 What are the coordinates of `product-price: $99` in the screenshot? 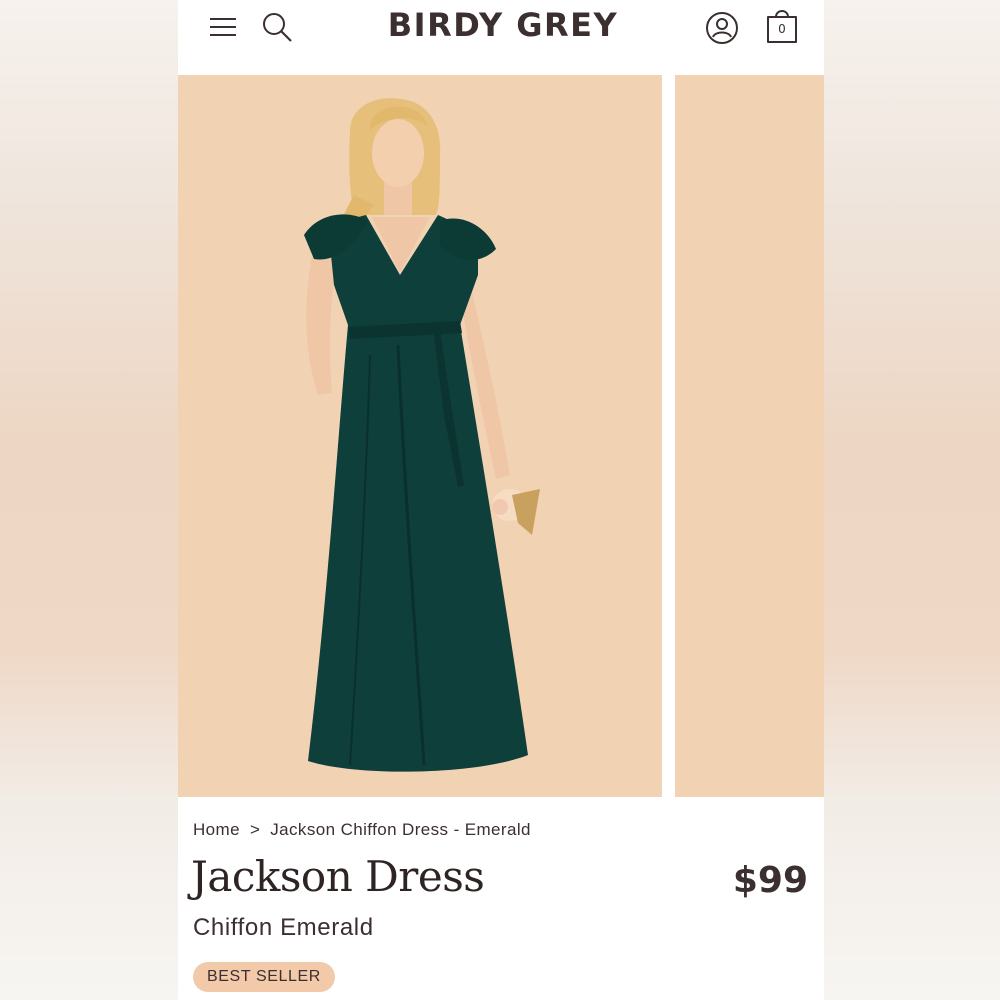 It's located at (770, 880).